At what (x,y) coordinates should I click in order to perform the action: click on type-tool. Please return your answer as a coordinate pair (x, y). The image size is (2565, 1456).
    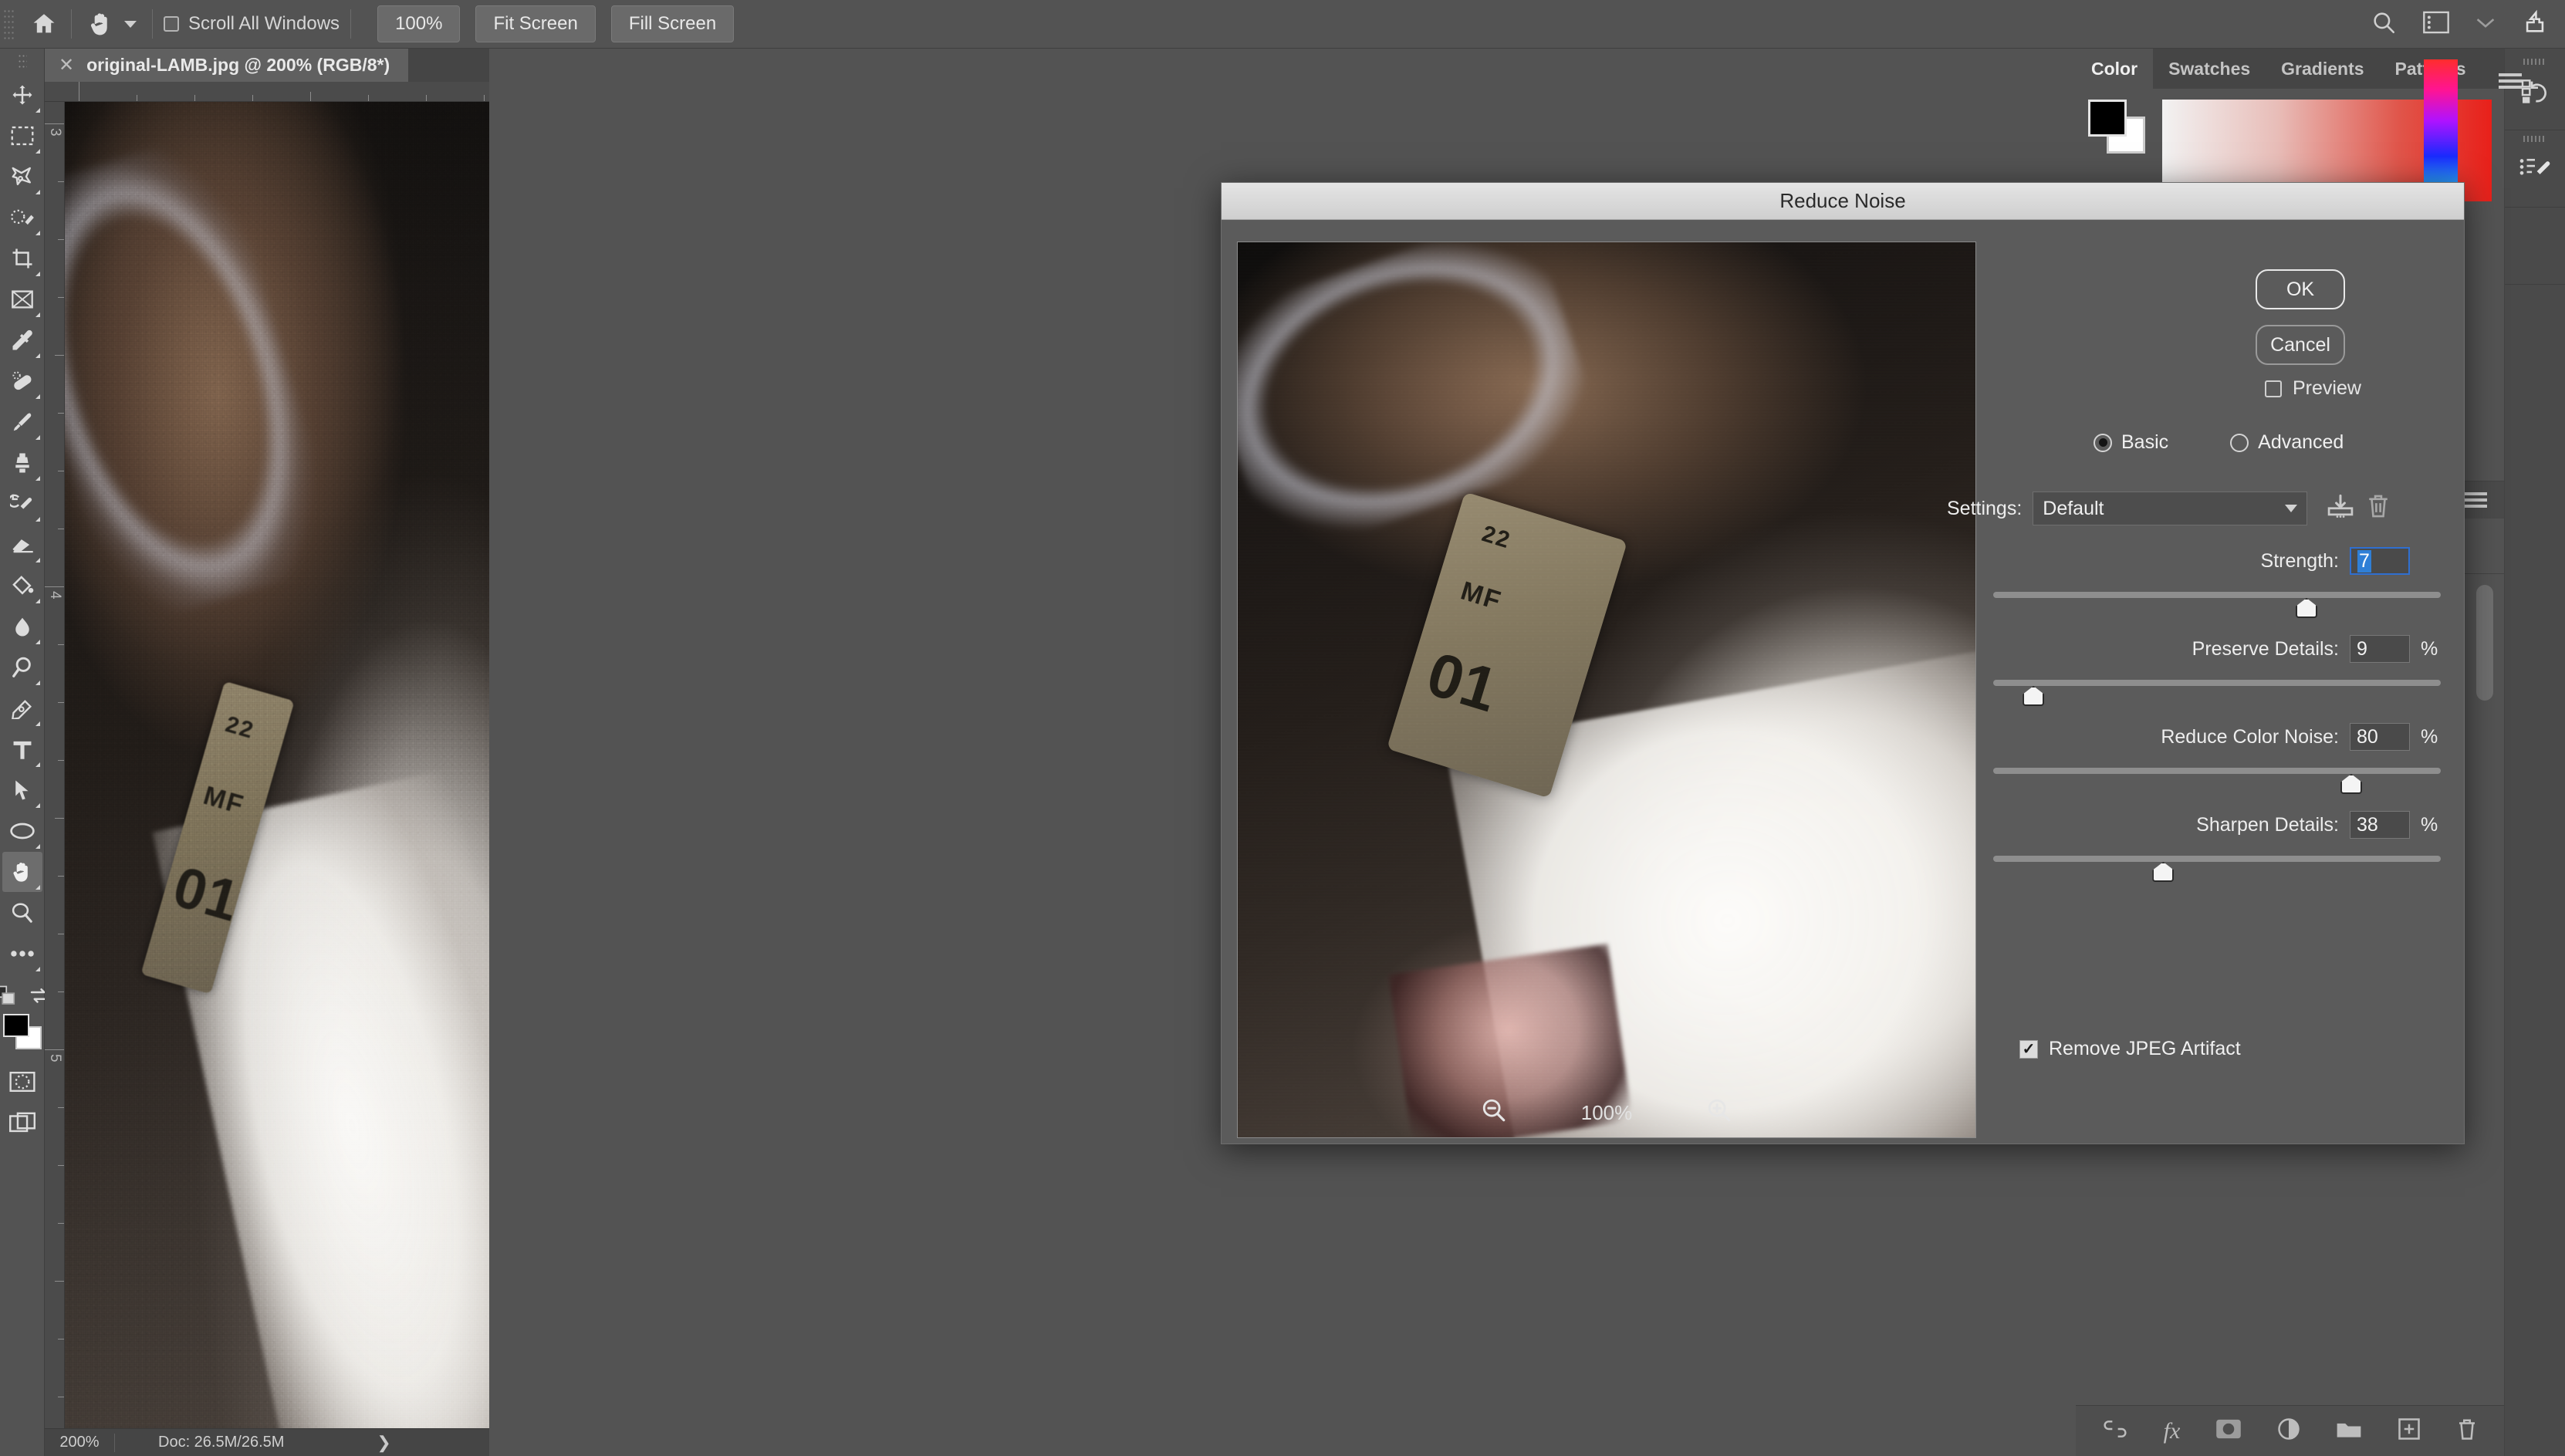
    Looking at the image, I should click on (22, 749).